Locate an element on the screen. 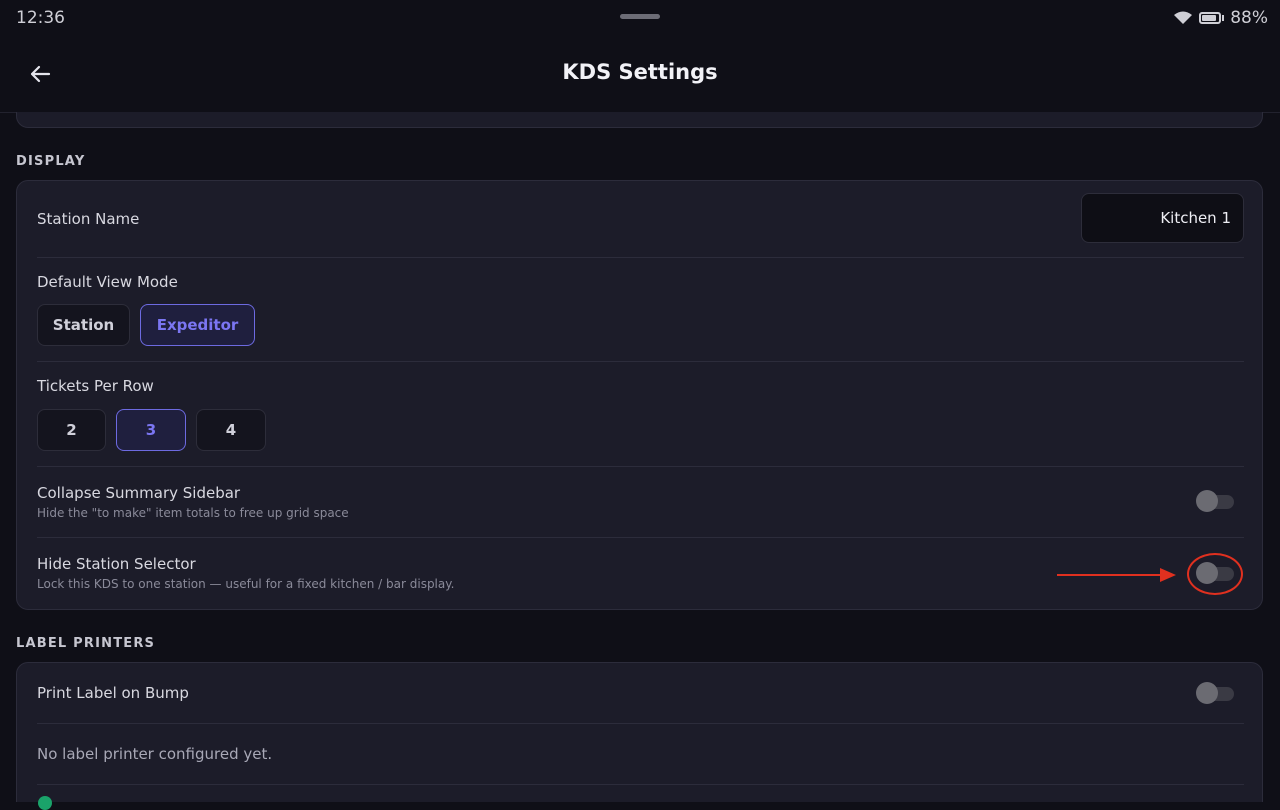 The image size is (1280, 810). annotation-arrow-line is located at coordinates (1110, 575).